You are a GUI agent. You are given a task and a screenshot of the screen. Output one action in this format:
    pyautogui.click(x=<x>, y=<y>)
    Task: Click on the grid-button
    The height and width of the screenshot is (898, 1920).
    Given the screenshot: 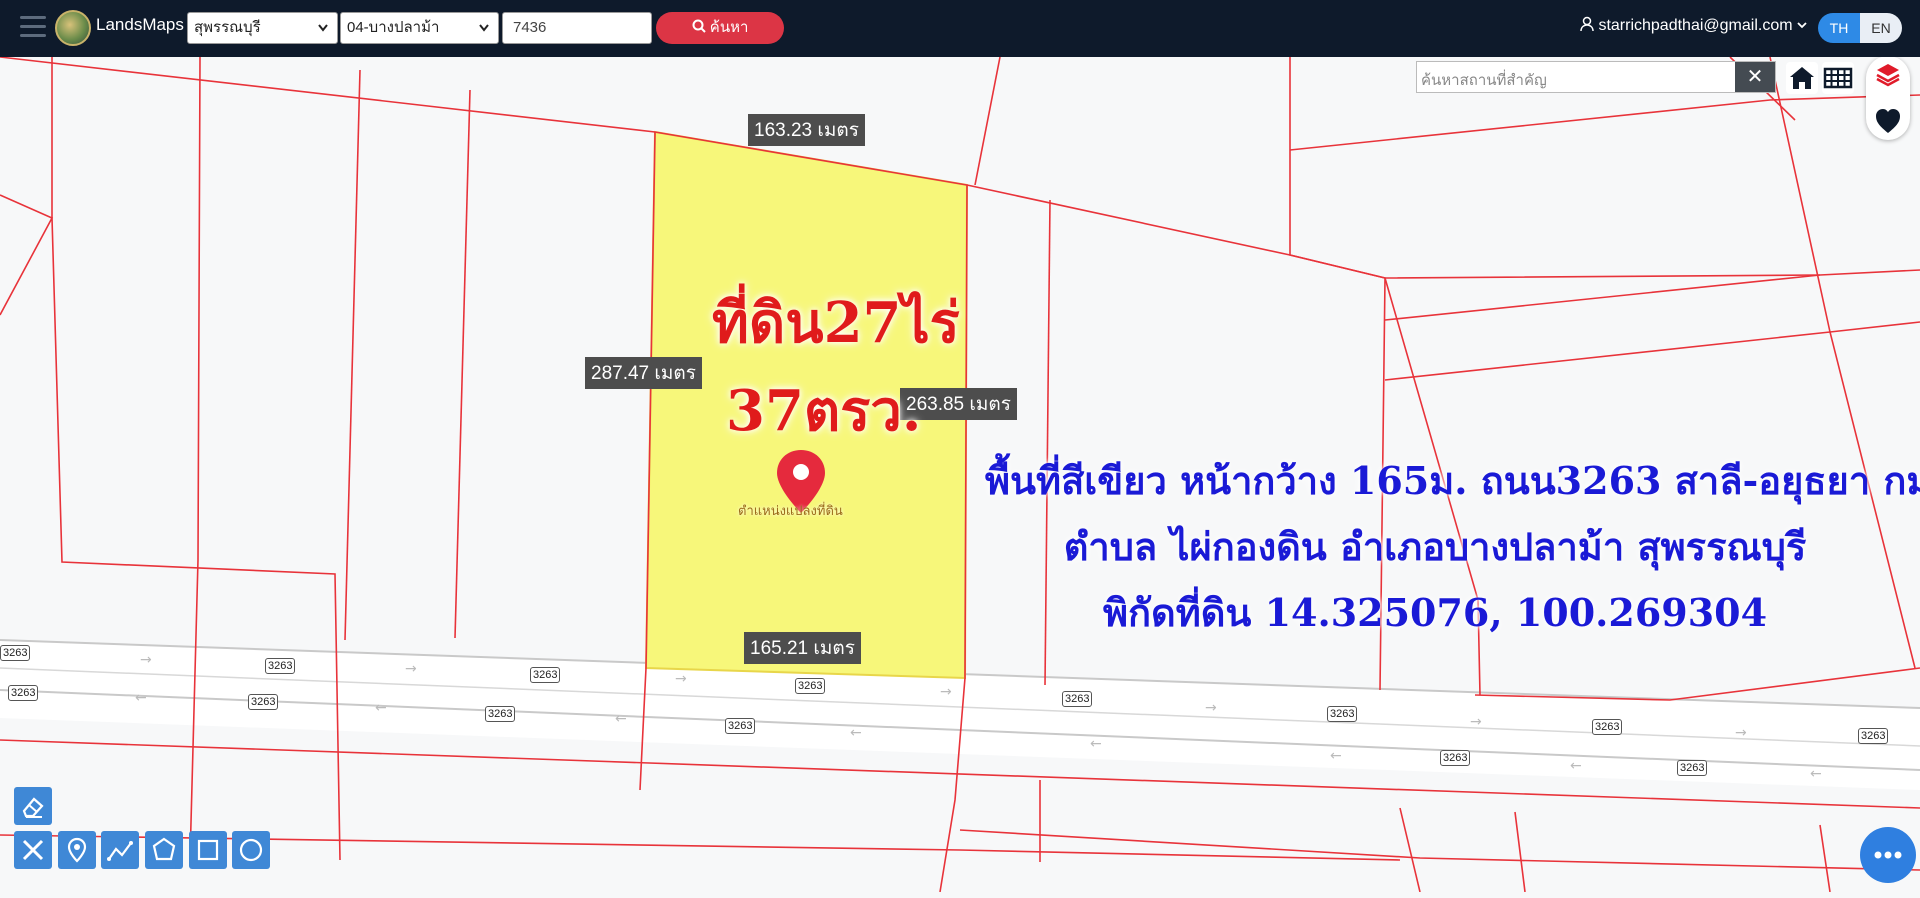 What is the action you would take?
    pyautogui.click(x=1838, y=78)
    